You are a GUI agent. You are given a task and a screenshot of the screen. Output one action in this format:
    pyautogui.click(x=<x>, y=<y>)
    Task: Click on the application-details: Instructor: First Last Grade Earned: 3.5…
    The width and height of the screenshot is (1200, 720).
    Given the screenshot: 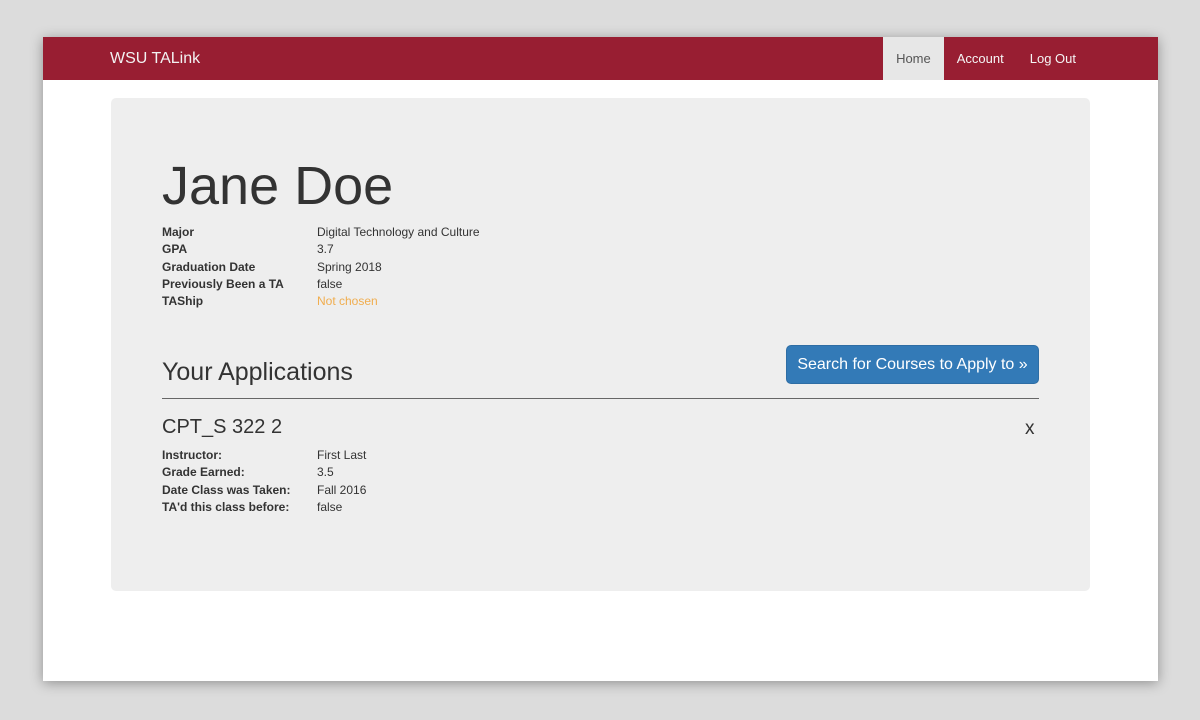 What is the action you would take?
    pyautogui.click(x=372, y=481)
    